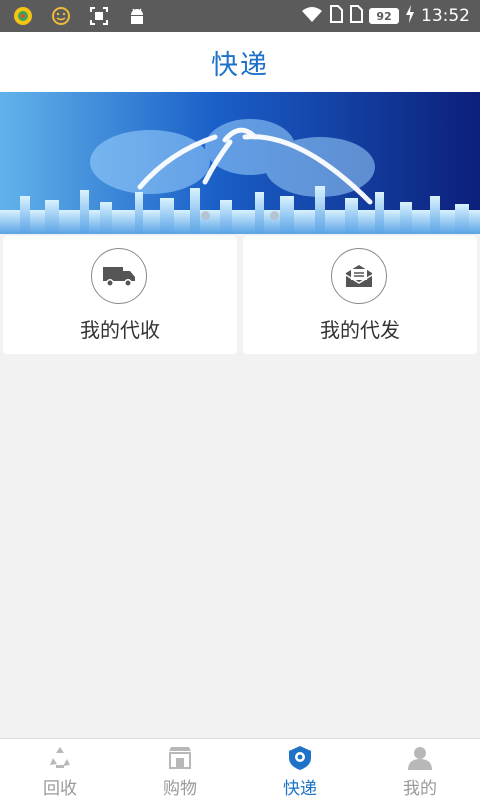  What do you see at coordinates (410, 16) in the screenshot?
I see `charging-icon` at bounding box center [410, 16].